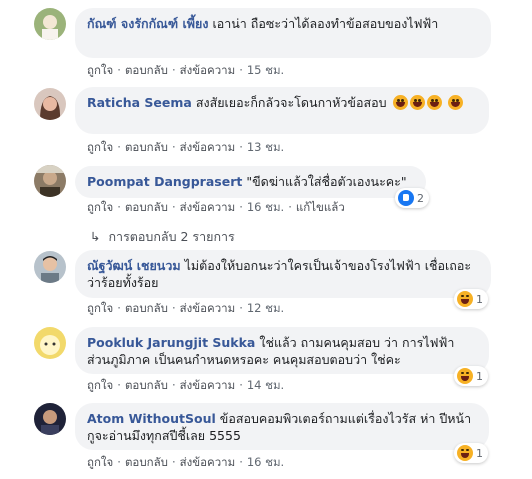 The image size is (532, 479). What do you see at coordinates (147, 23) in the screenshot?
I see `commenter-name: กัณฑ์ จงรักกัณฑ์ เพี้ยง` at bounding box center [147, 23].